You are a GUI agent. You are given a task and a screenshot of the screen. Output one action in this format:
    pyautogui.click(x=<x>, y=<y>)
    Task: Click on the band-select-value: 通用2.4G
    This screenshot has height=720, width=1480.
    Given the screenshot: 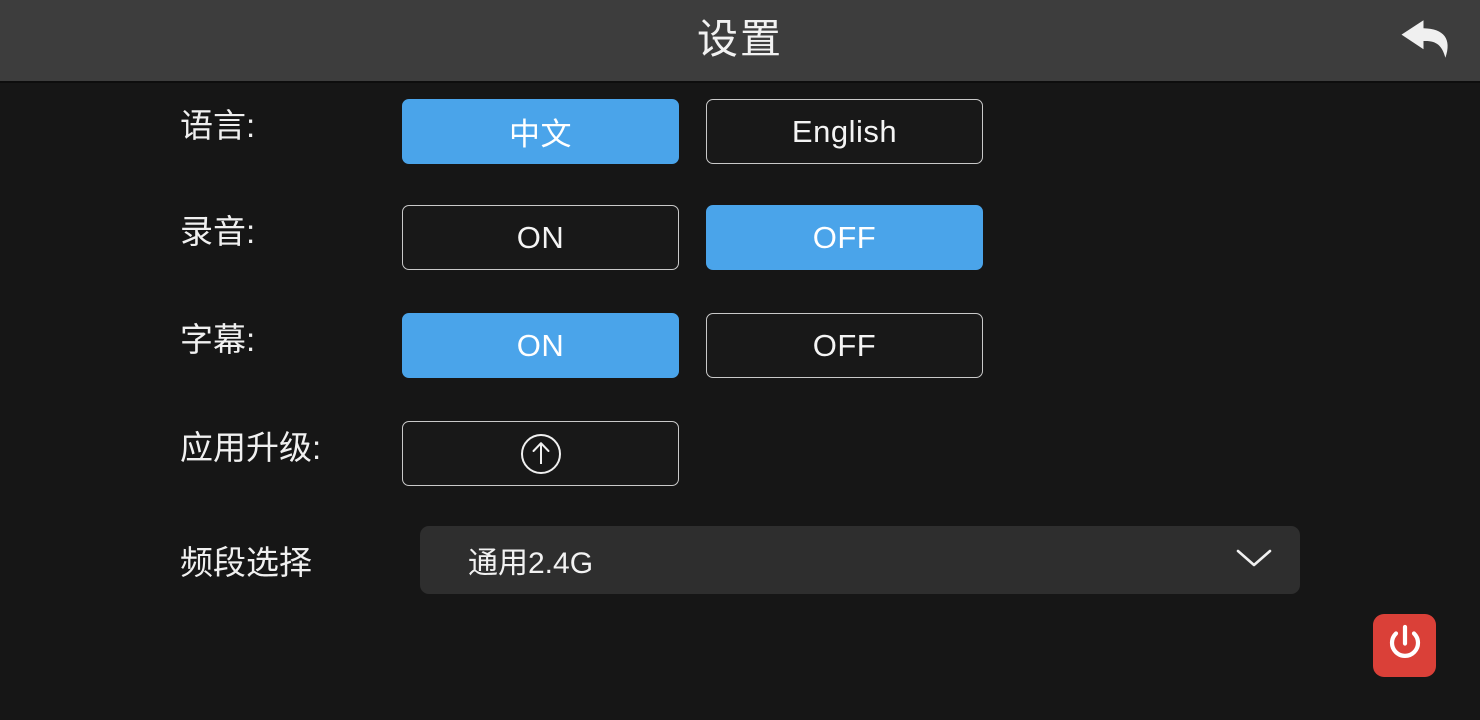 What is the action you would take?
    pyautogui.click(x=531, y=563)
    